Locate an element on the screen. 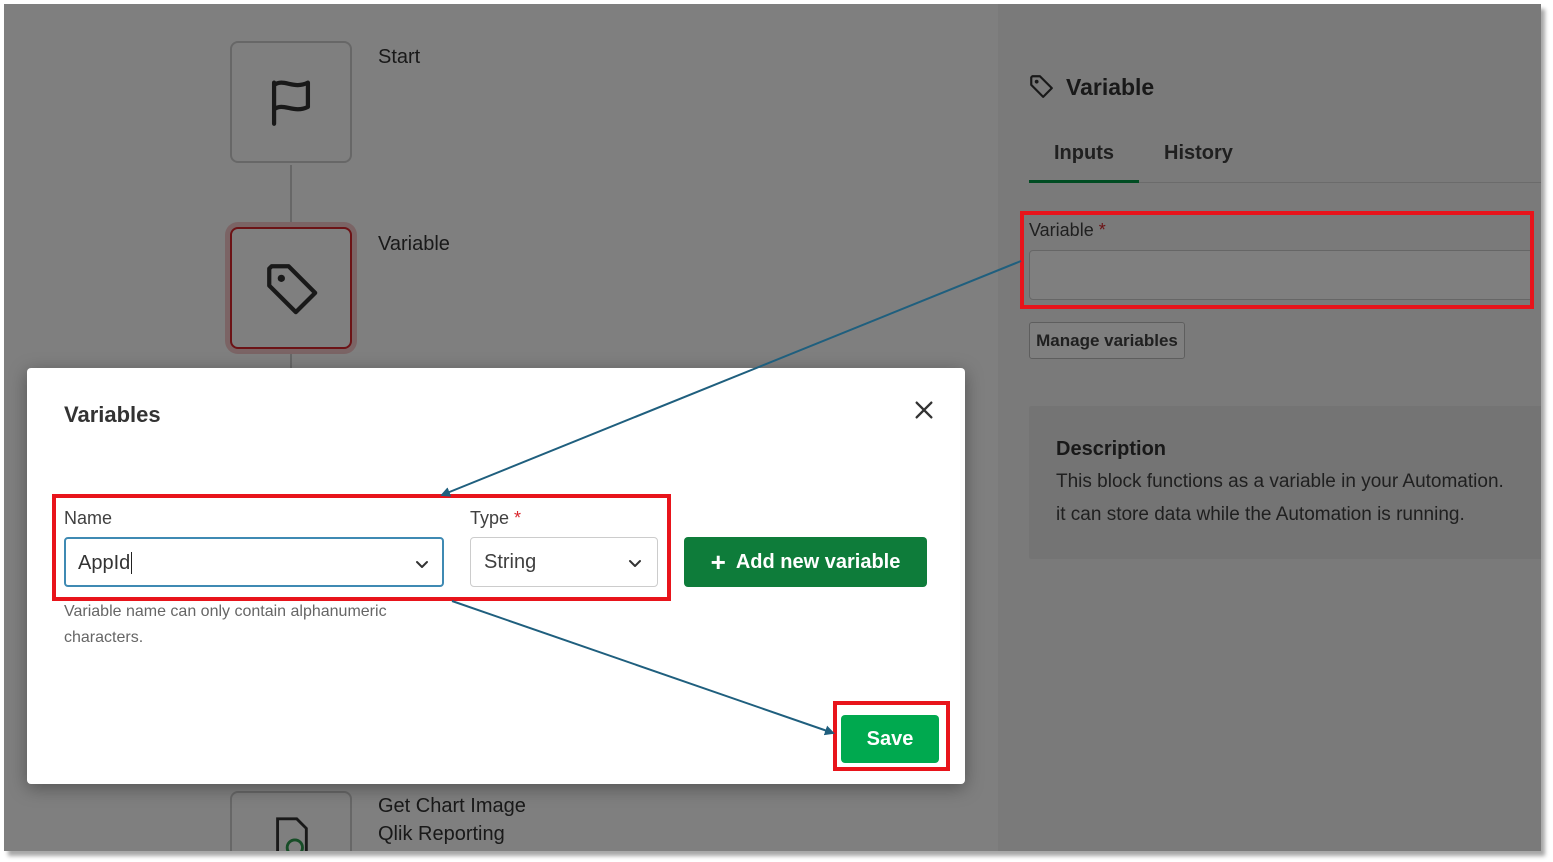 This screenshot has height=862, width=1553. name-type-highlight is located at coordinates (361, 547).